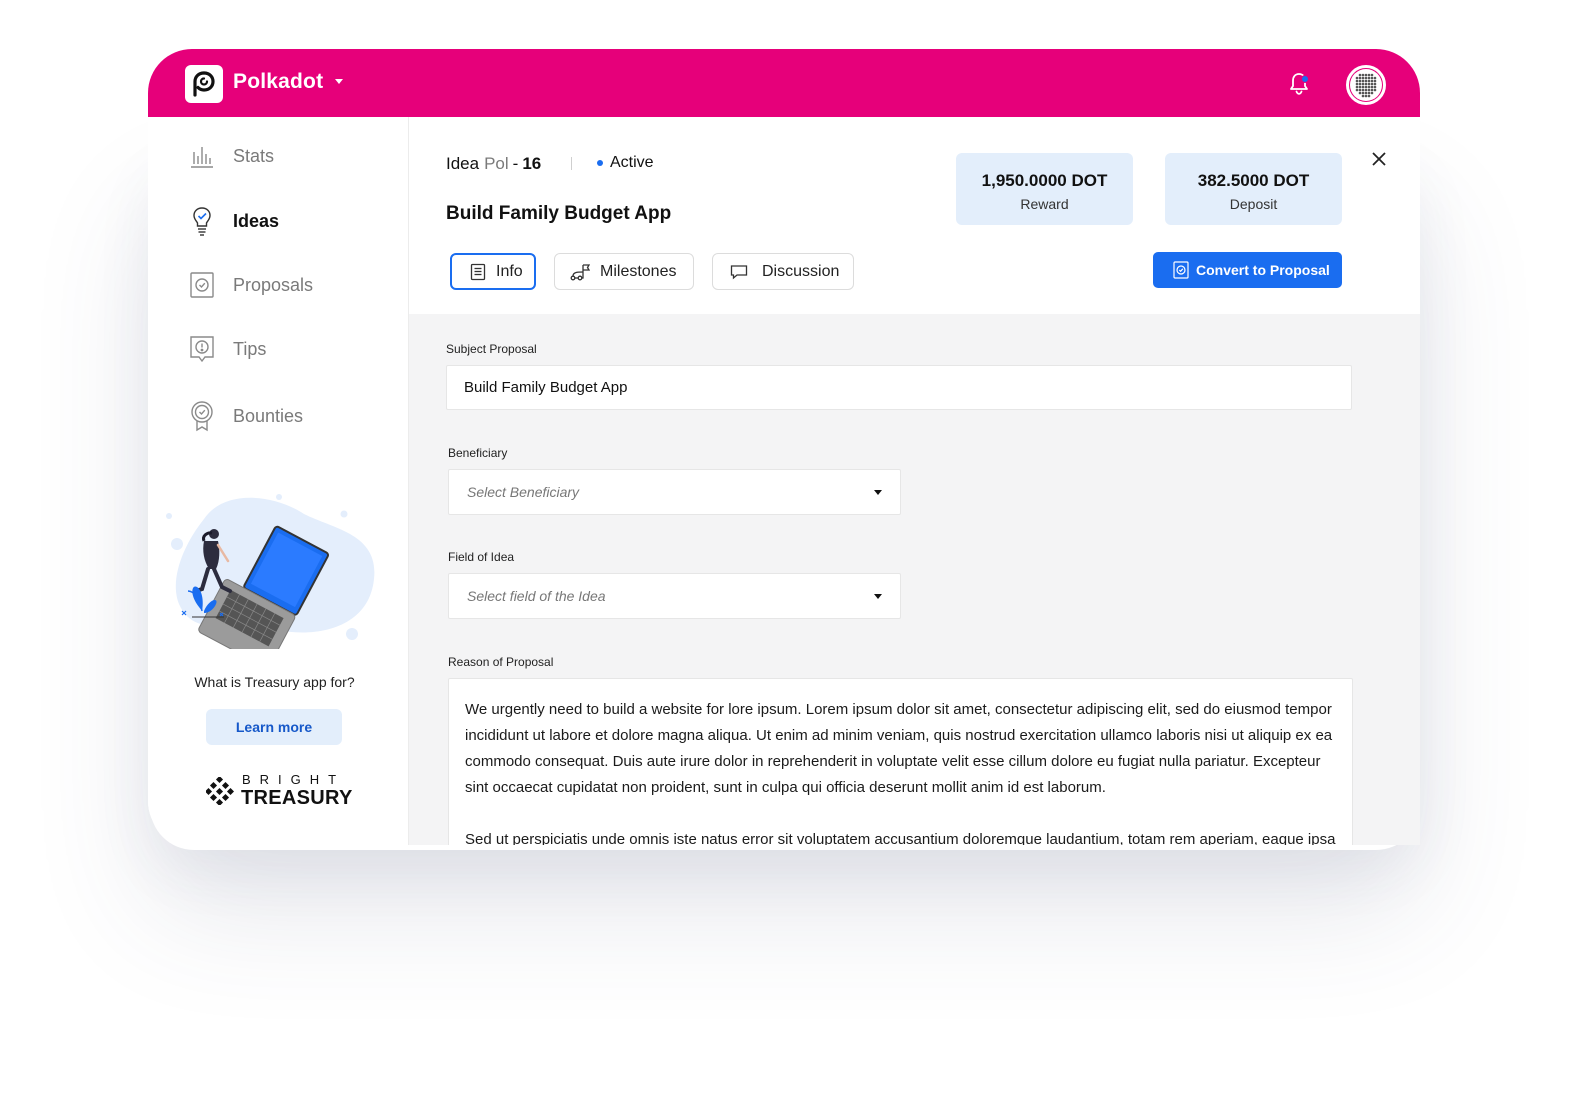  I want to click on network-dropdown-caret-icon, so click(339, 81).